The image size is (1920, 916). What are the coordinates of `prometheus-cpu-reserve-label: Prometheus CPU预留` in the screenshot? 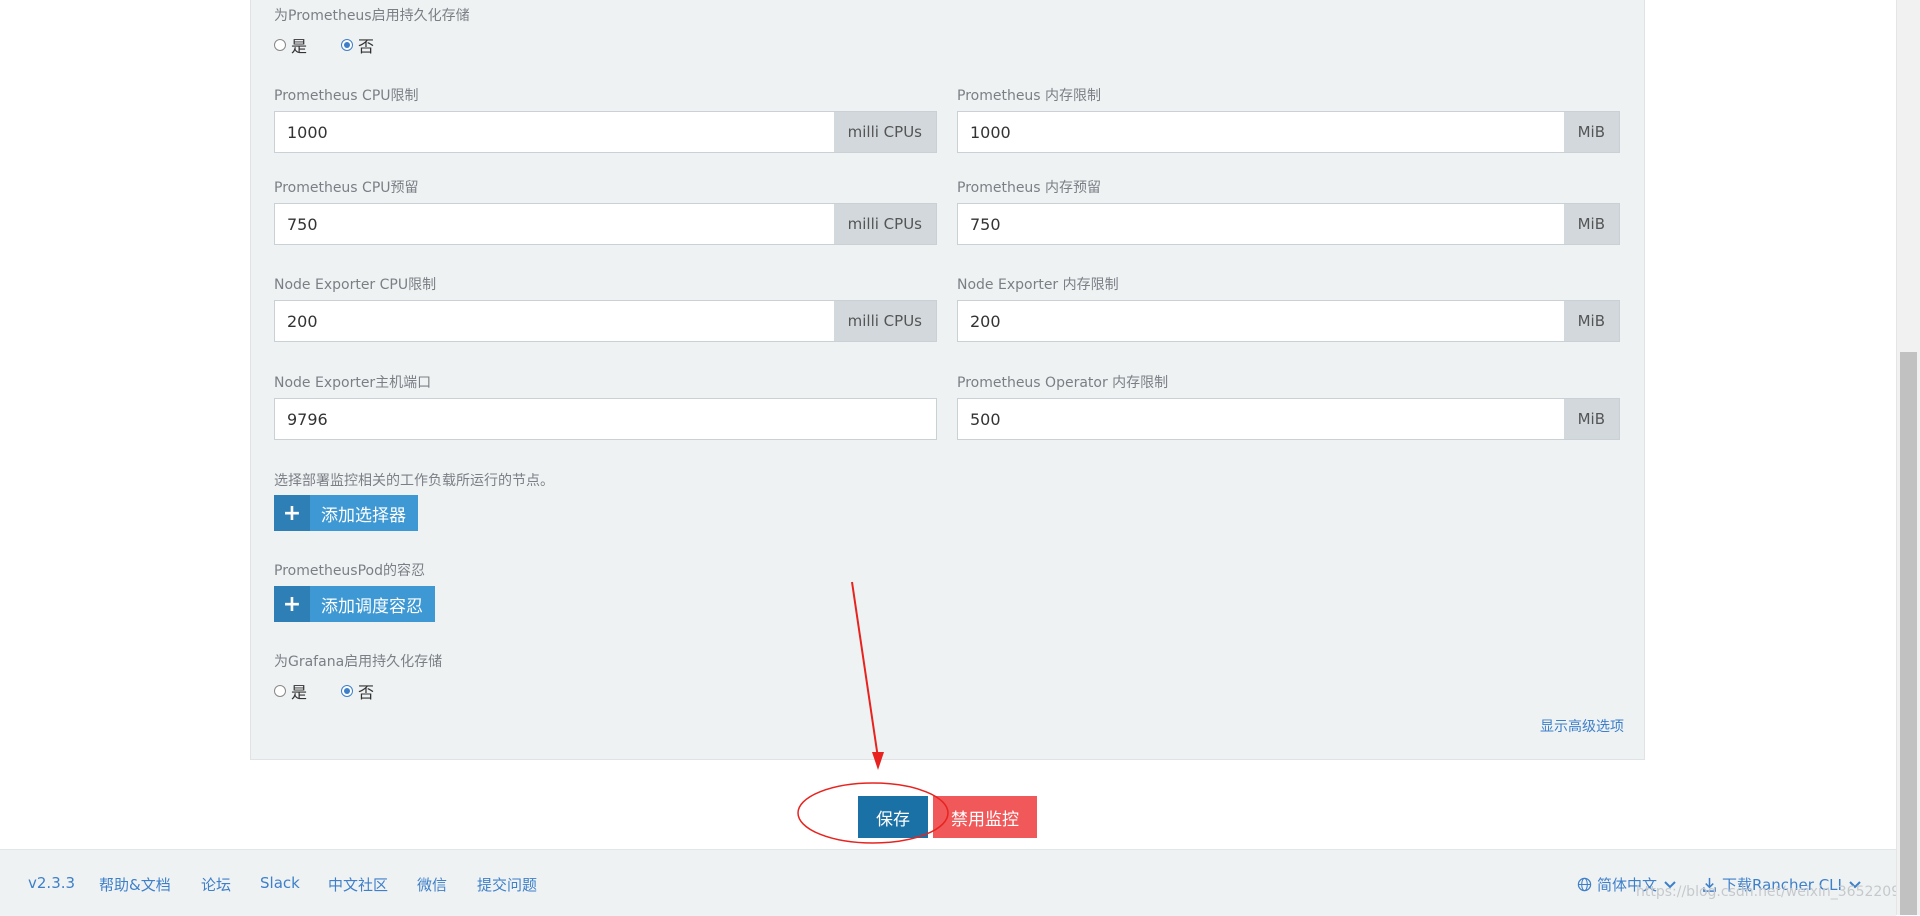 It's located at (346, 188).